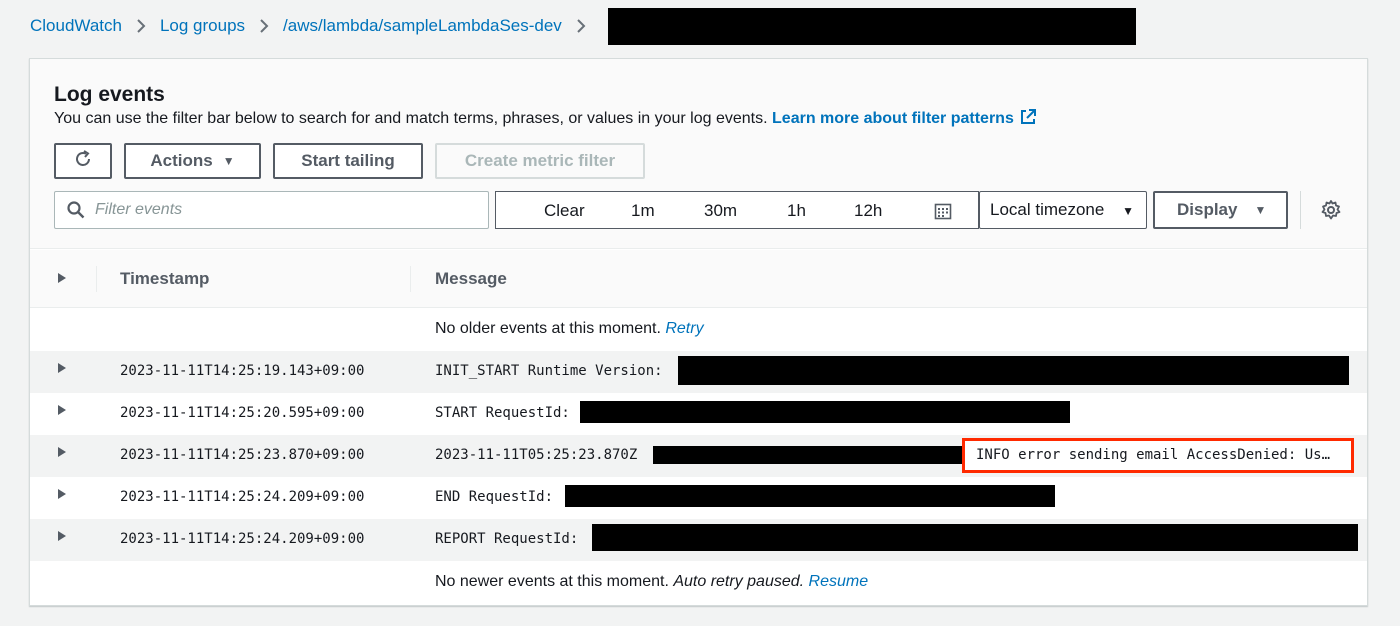 The image size is (1400, 626). I want to click on create-metric-filter-label: Create metric filter, so click(540, 160).